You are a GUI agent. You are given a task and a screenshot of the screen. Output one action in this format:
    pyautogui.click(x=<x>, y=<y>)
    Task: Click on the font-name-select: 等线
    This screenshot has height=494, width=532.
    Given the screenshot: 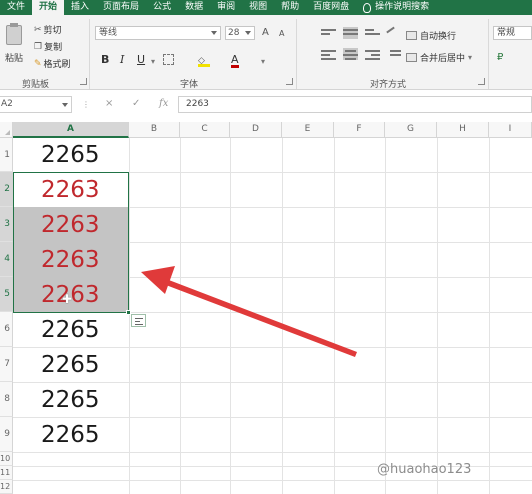 What is the action you would take?
    pyautogui.click(x=158, y=33)
    